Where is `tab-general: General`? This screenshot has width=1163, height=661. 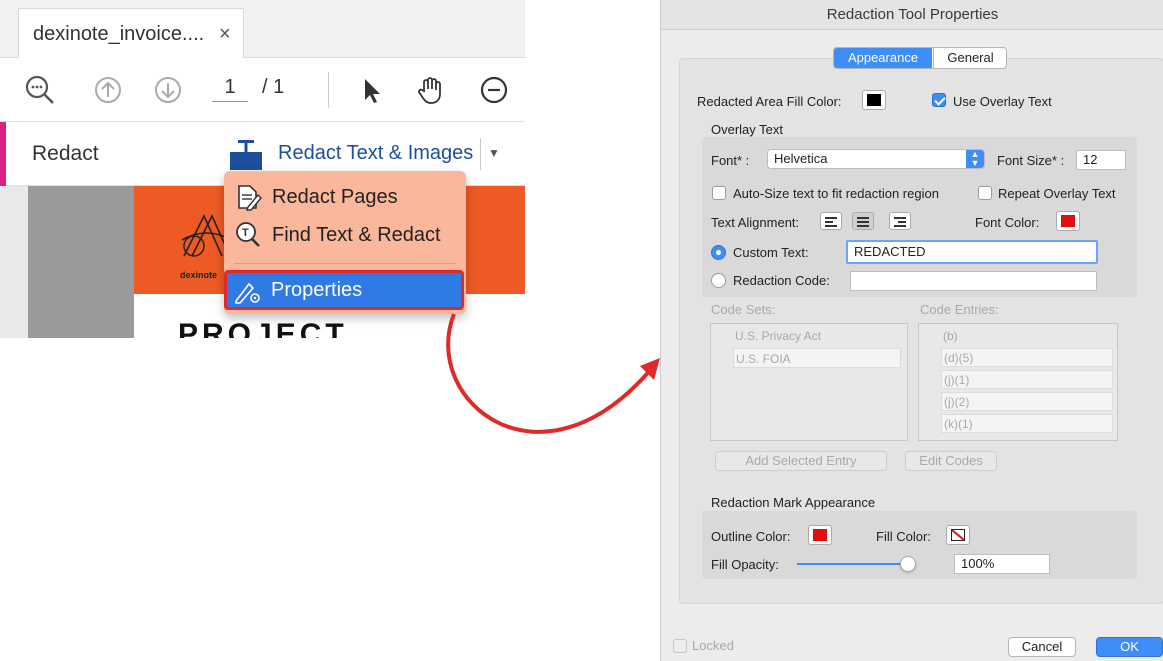 tab-general: General is located at coordinates (969, 58).